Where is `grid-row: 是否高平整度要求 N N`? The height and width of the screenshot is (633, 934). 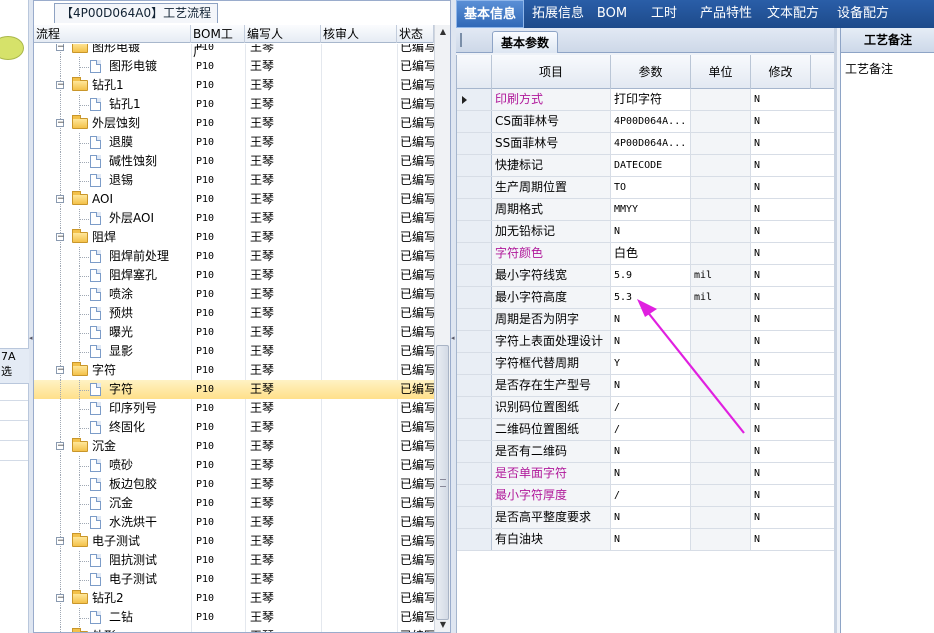
grid-row: 是否高平整度要求 N N is located at coordinates (646, 518).